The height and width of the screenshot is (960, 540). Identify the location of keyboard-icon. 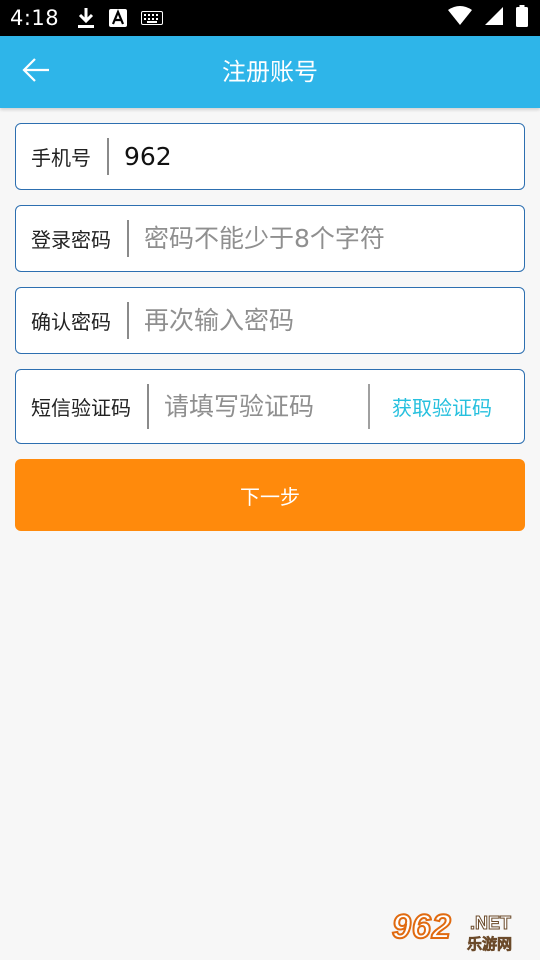
(152, 18).